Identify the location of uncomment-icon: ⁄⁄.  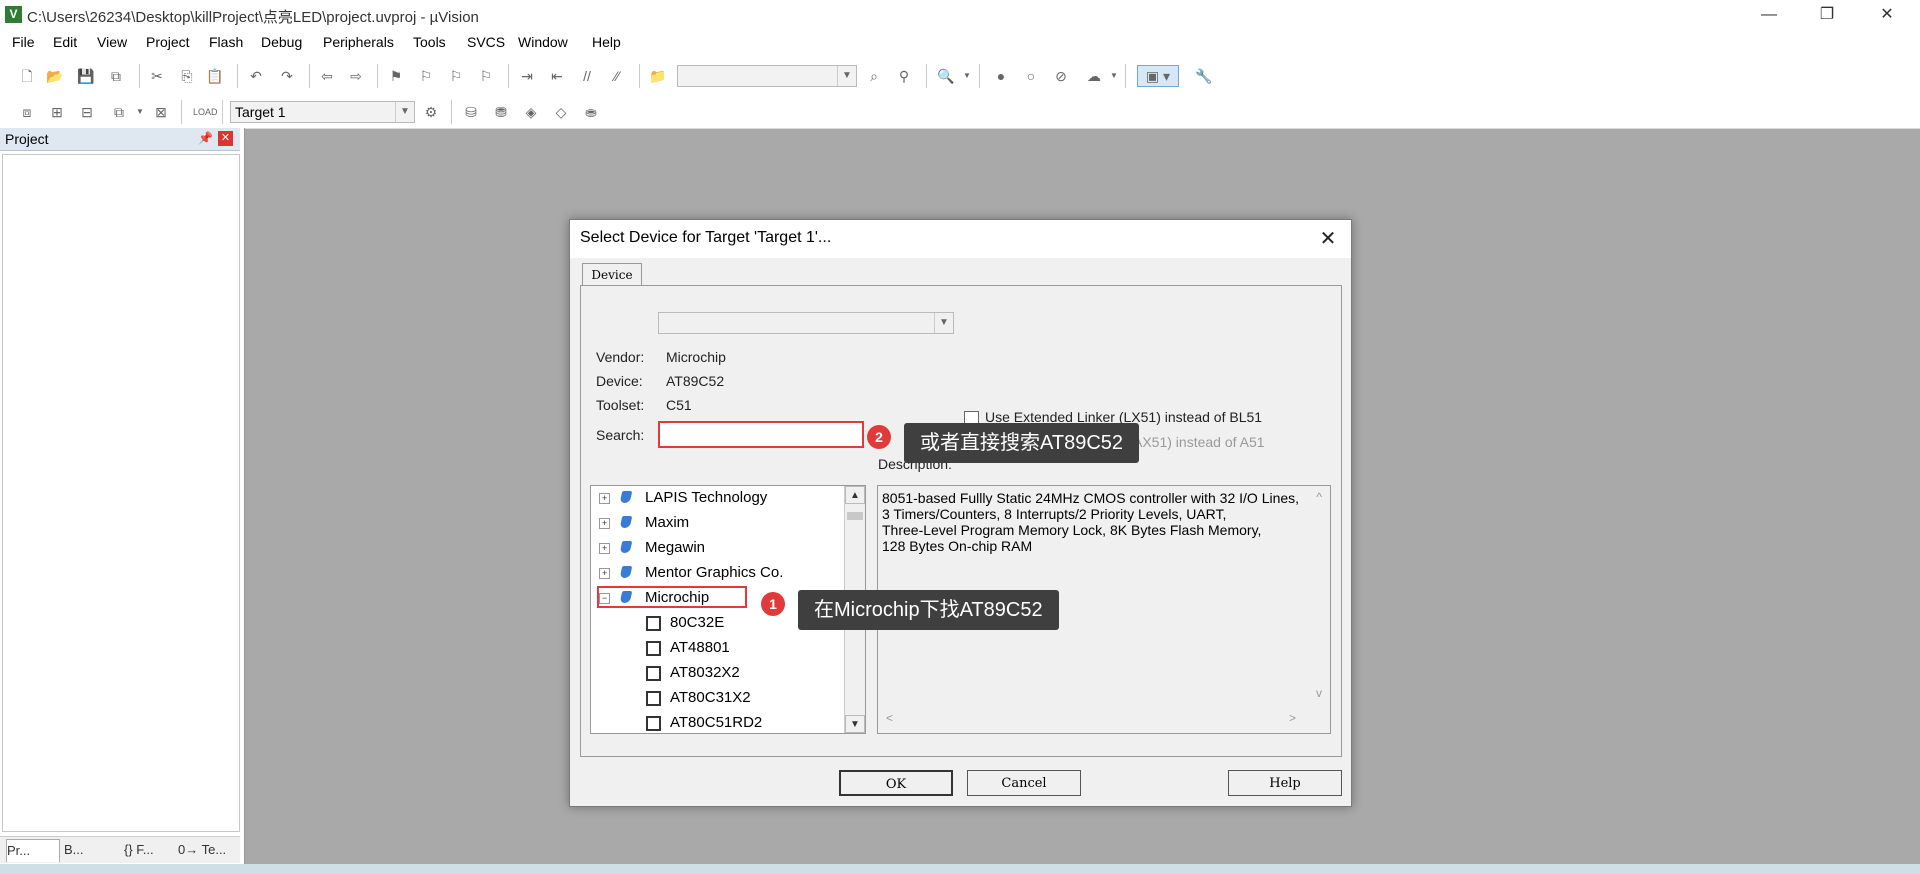
(617, 76).